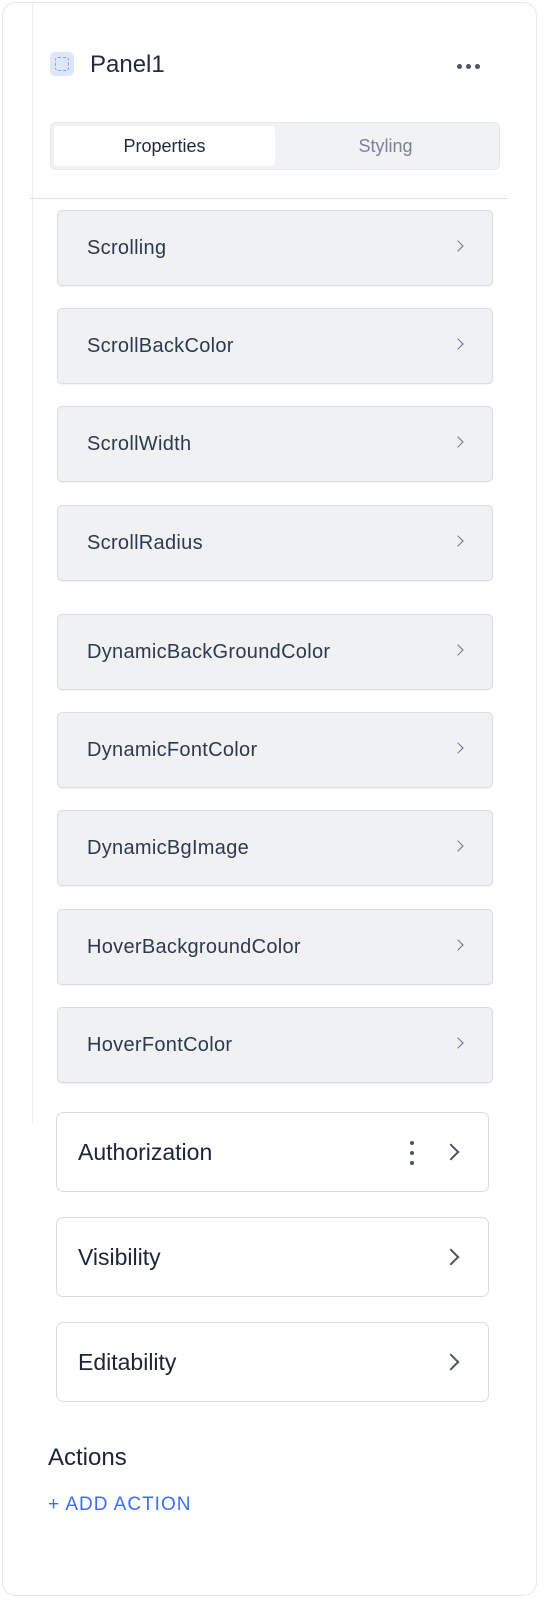 Image resolution: width=547 pixels, height=1600 pixels. Describe the element at coordinates (275, 248) in the screenshot. I see `property-item-scrolling: Scrolling` at that location.